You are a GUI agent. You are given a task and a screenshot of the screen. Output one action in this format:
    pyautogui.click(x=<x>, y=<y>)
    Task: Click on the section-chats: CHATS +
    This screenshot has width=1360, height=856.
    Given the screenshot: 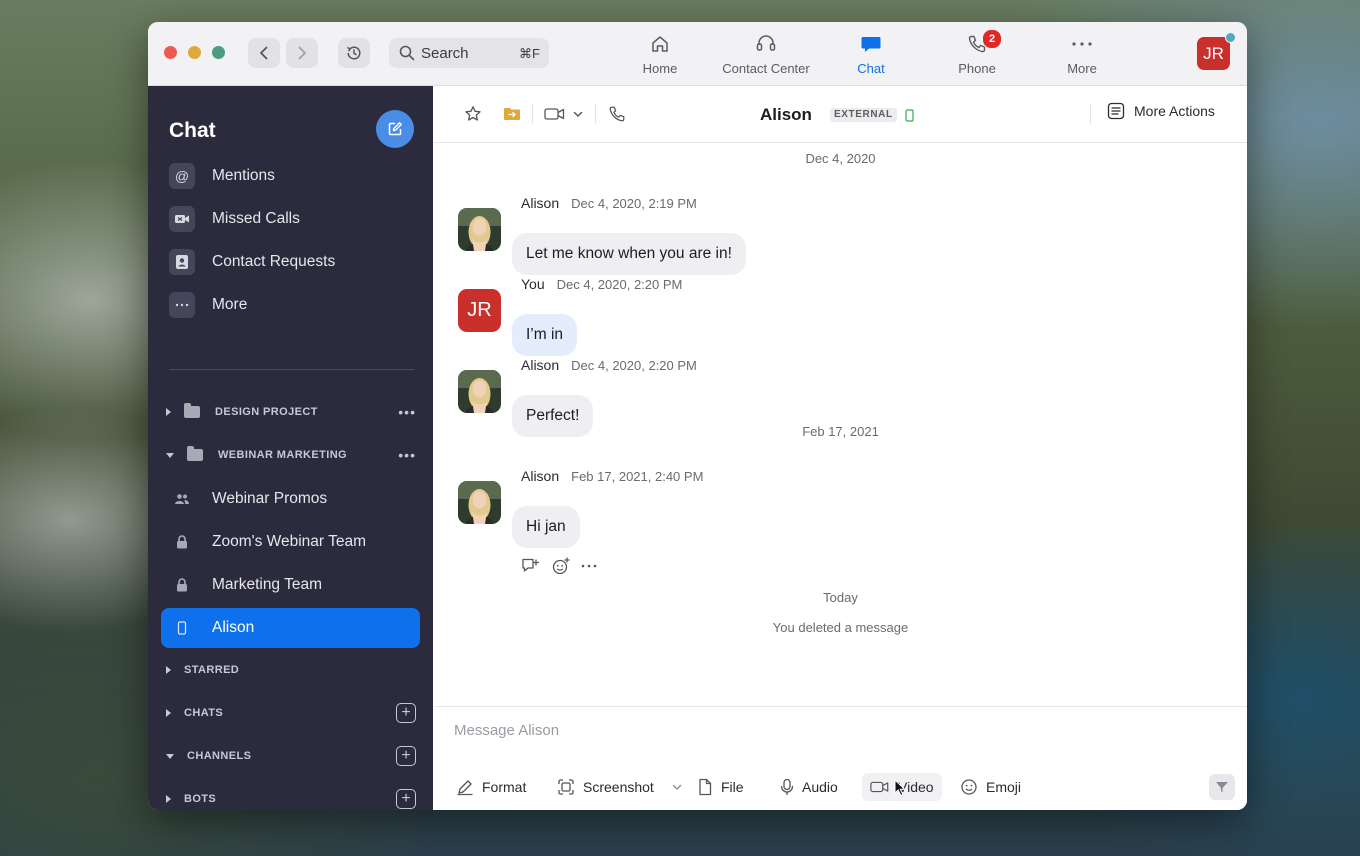 What is the action you would take?
    pyautogui.click(x=291, y=713)
    